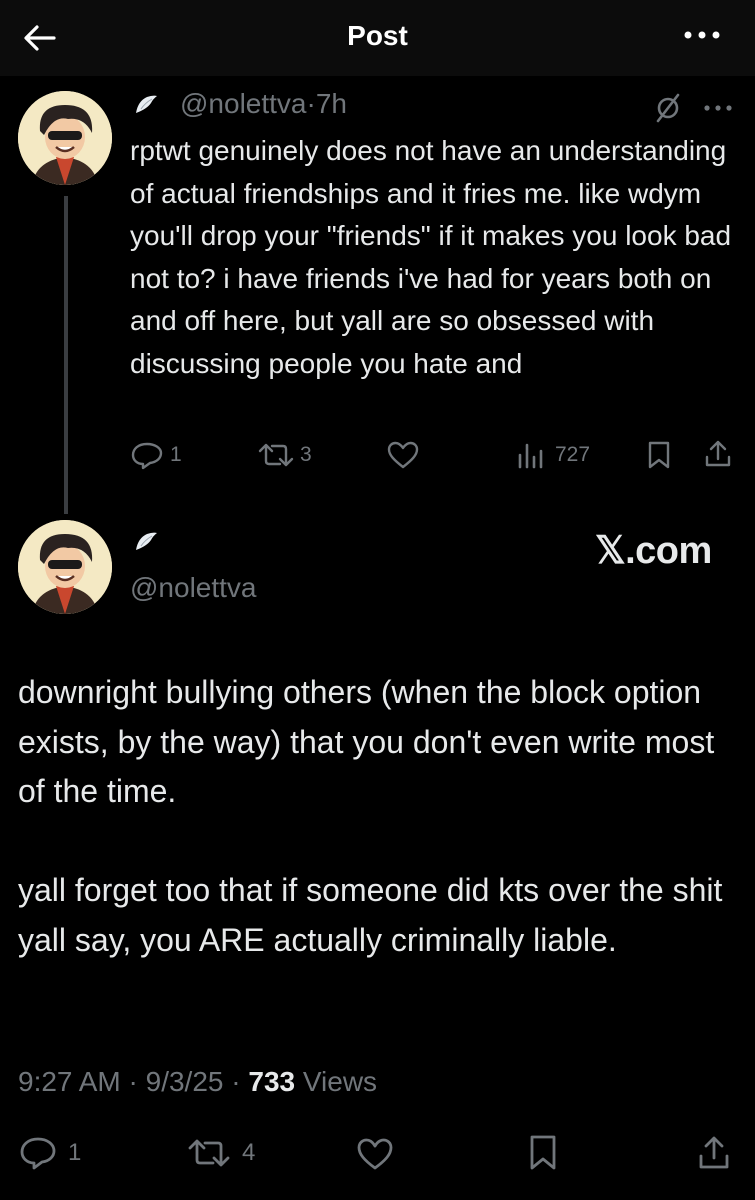 The height and width of the screenshot is (1200, 755). Describe the element at coordinates (531, 455) in the screenshot. I see `views-icon` at that location.